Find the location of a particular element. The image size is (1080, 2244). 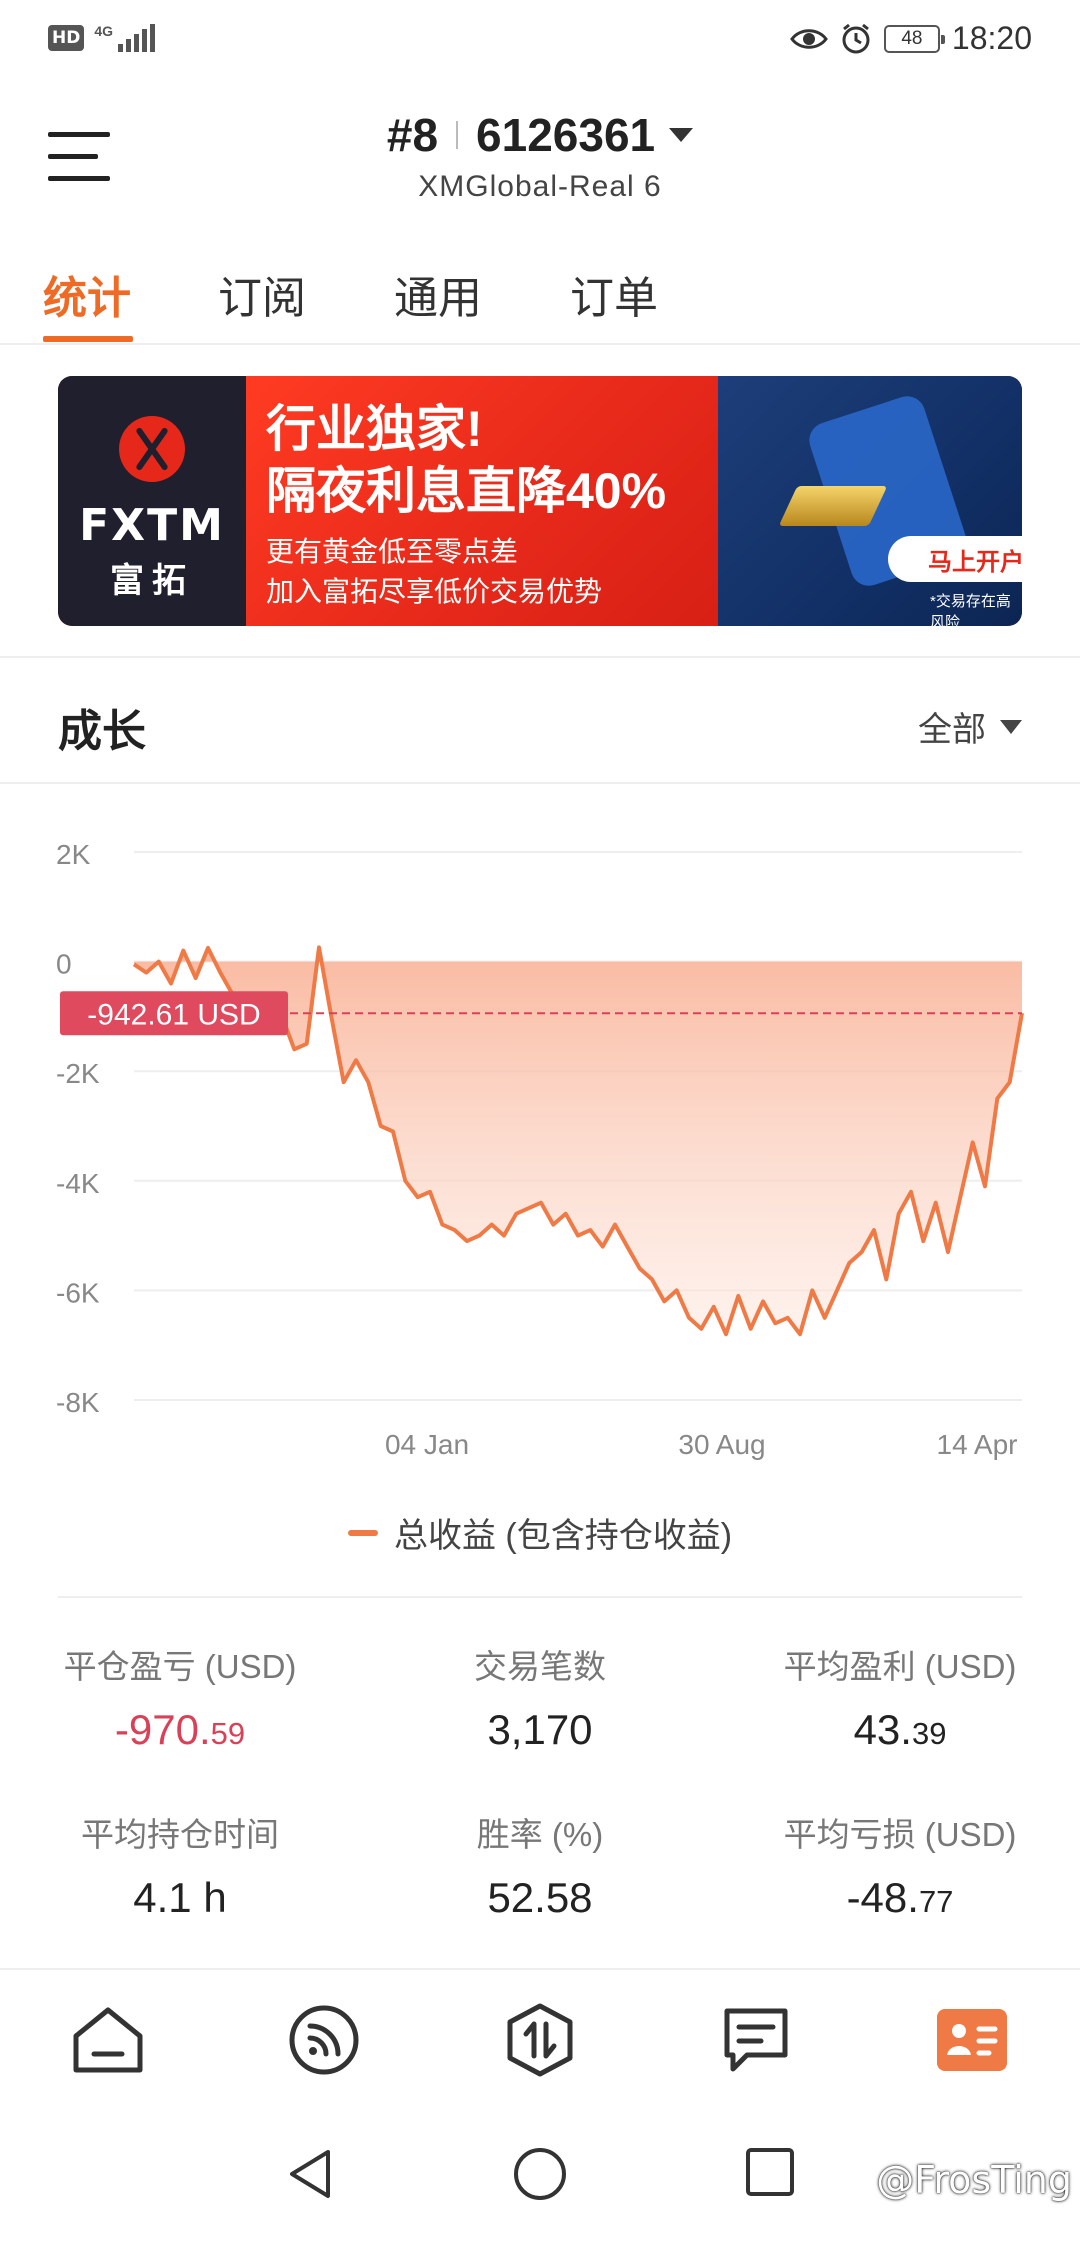

range-filter: 全部 is located at coordinates (970, 726).